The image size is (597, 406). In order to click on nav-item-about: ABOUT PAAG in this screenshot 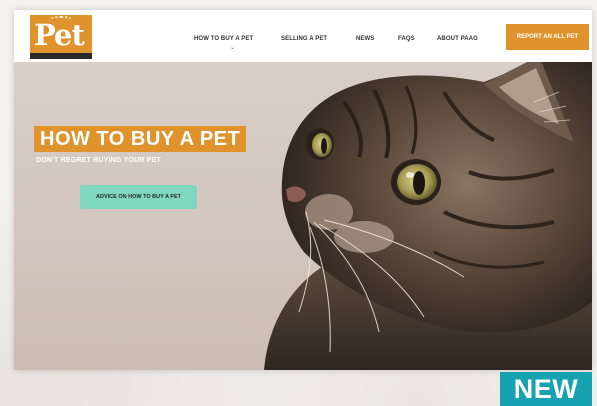, I will do `click(457, 39)`.